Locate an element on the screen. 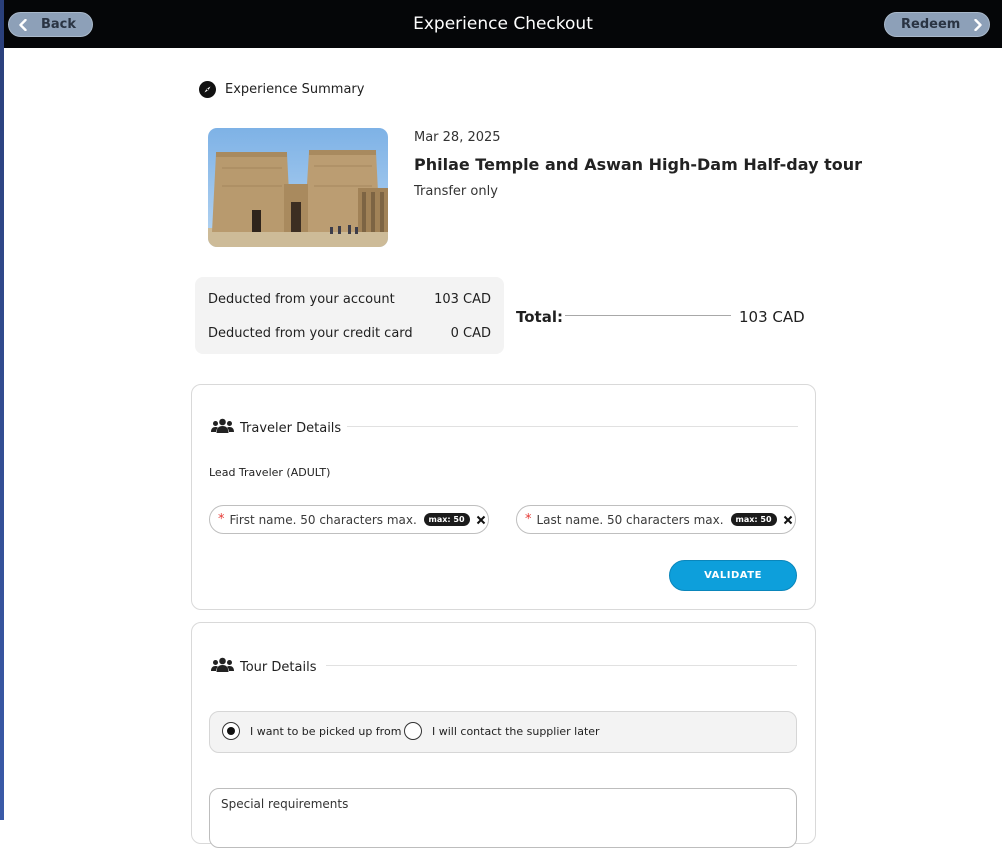  deduction-label: Deducted from your credit card is located at coordinates (310, 333).